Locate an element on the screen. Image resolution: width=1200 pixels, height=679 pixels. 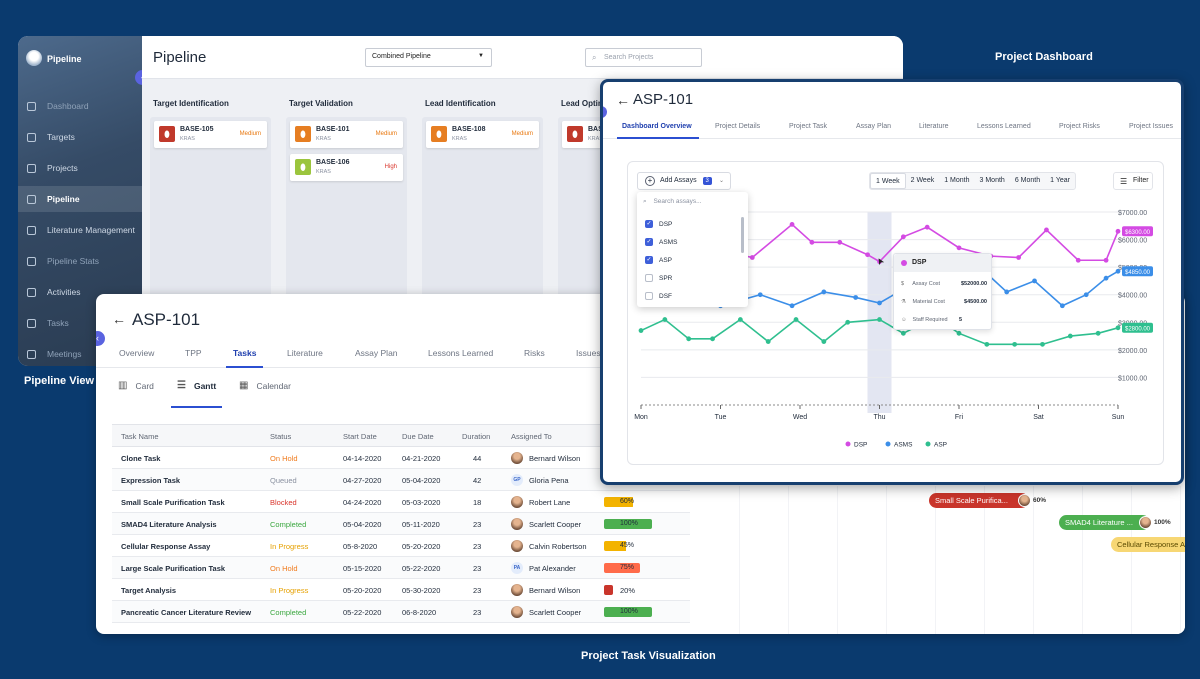
view-card: ▥ Card is located at coordinates (136, 385).